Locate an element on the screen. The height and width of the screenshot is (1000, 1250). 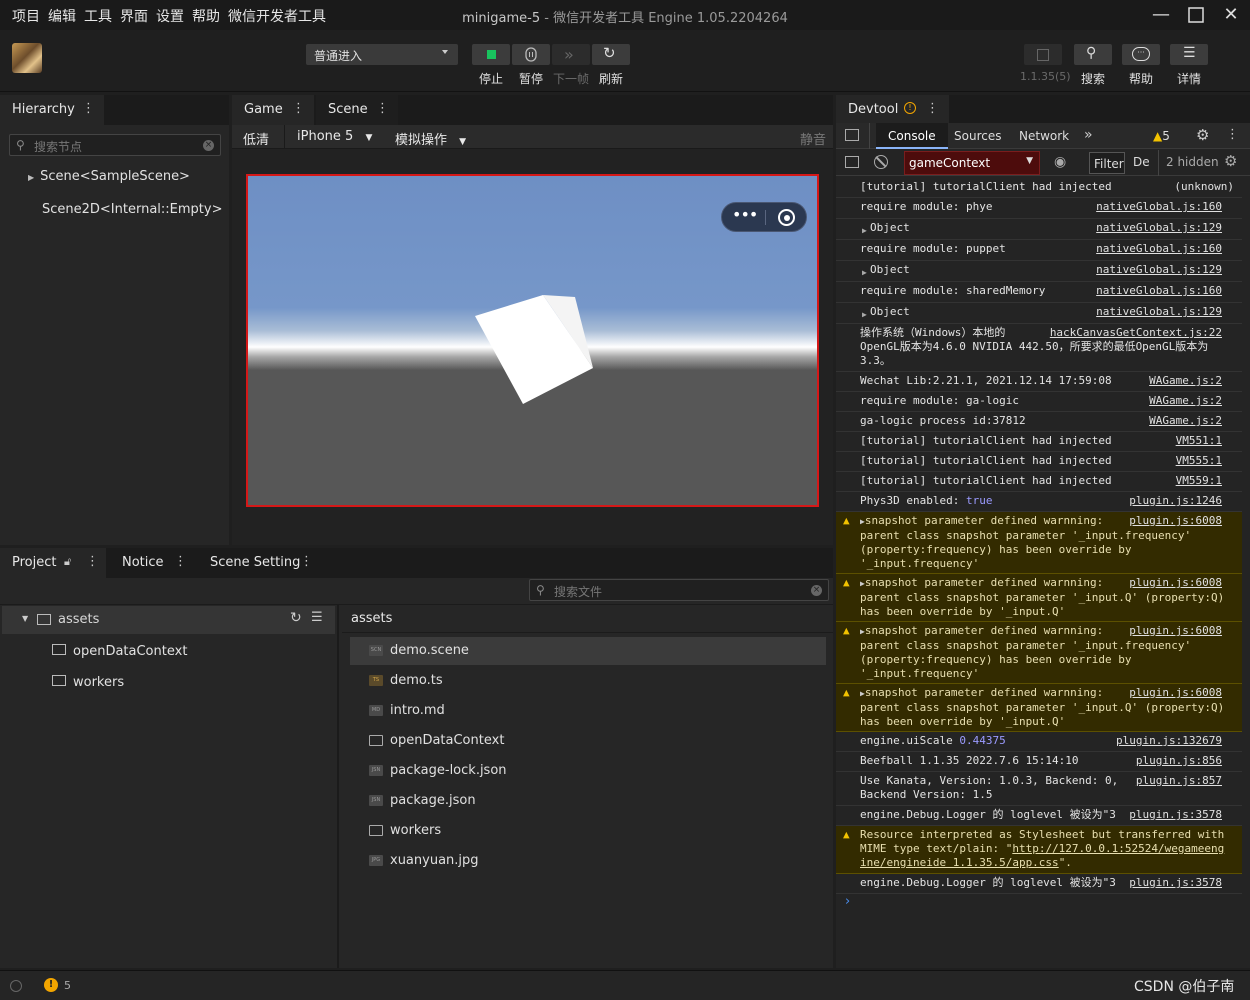
tree-item-opendatacontext: openDataContext is located at coordinates (119, 651).